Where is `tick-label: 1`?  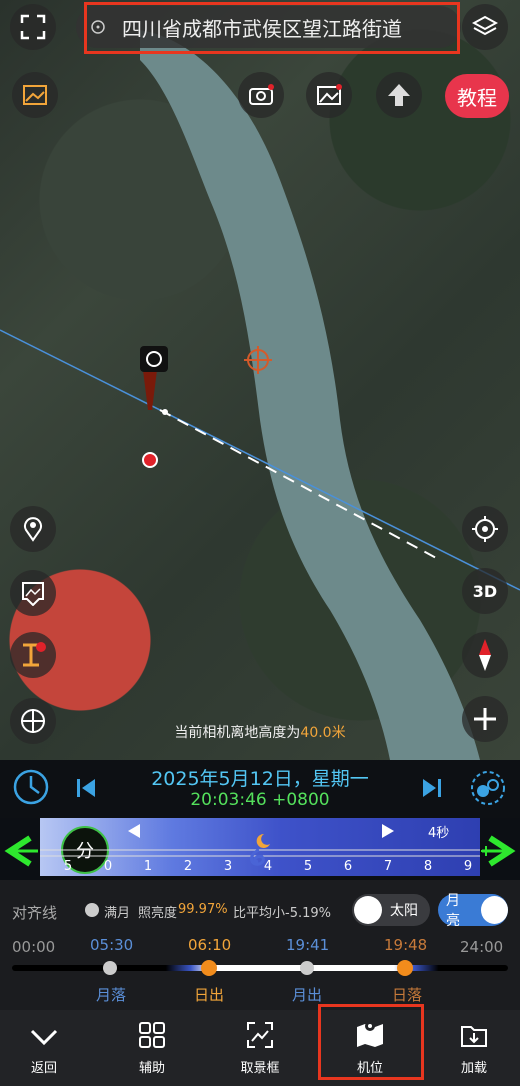
tick-label: 1 is located at coordinates (148, 866).